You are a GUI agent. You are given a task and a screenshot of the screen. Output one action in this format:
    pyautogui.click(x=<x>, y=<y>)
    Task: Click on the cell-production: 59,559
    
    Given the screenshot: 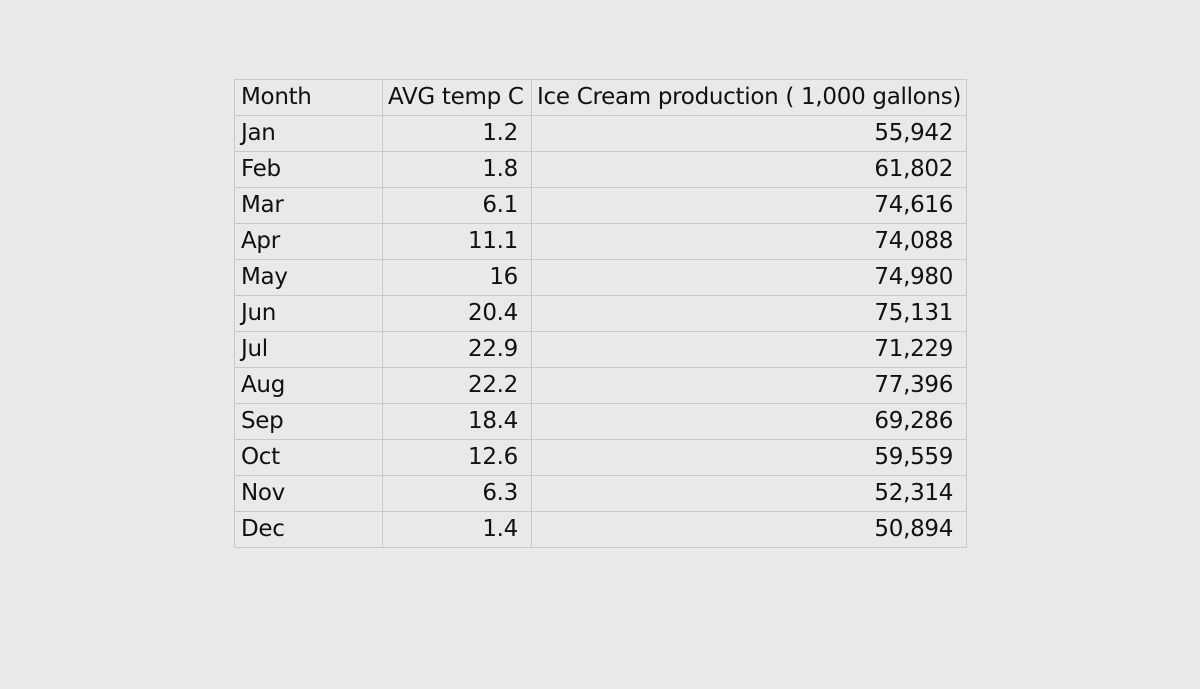 What is the action you would take?
    pyautogui.click(x=749, y=457)
    